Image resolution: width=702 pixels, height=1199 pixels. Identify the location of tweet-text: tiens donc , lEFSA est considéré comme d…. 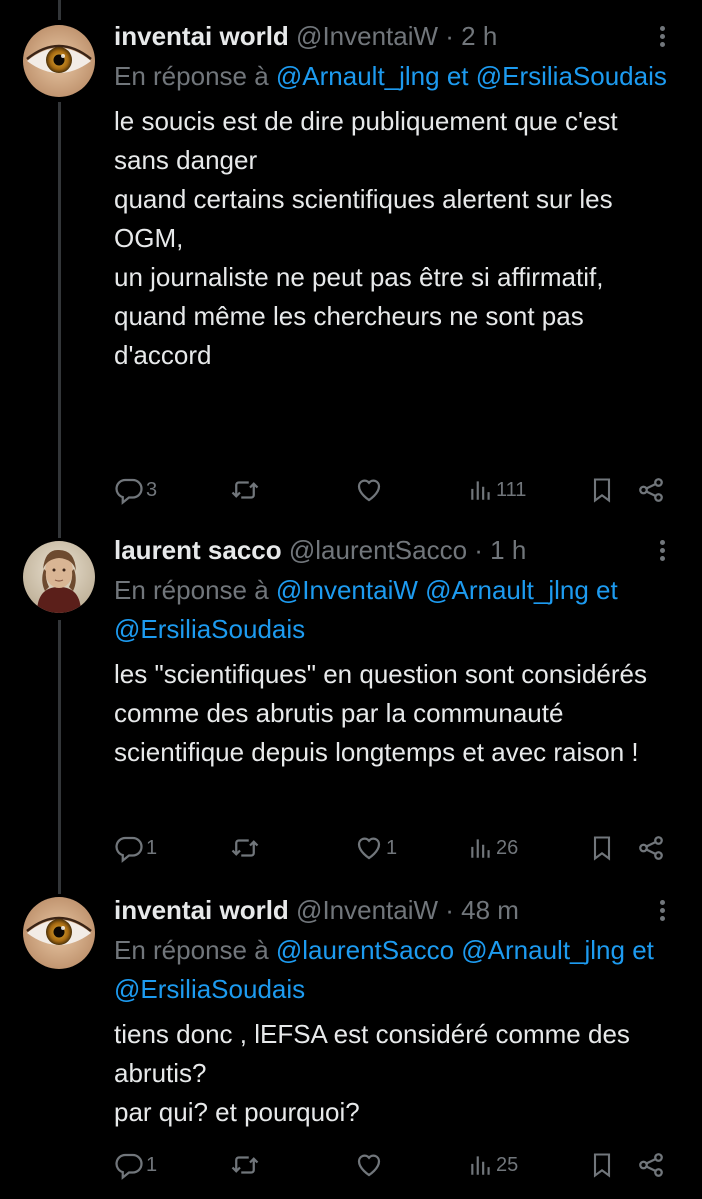
(372, 1073).